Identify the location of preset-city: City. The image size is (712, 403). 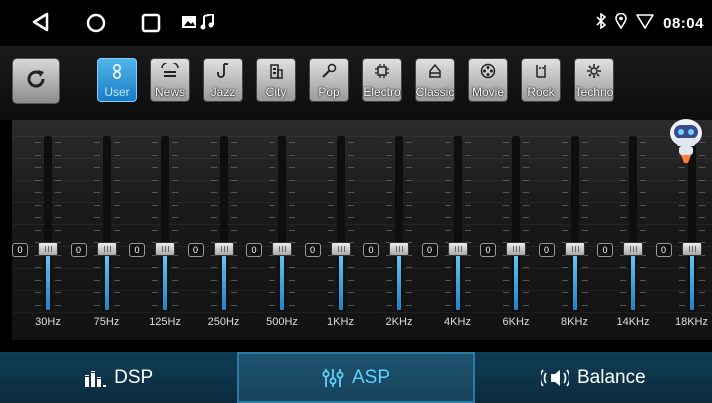
(276, 80).